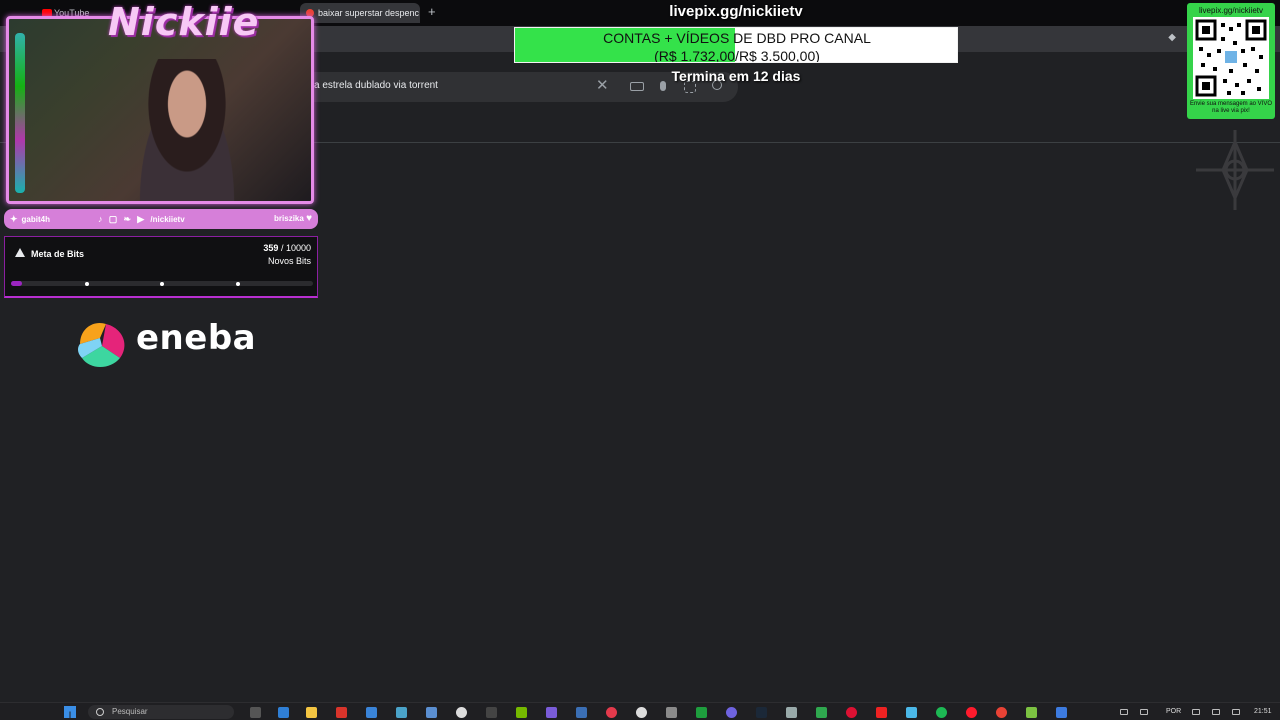 The height and width of the screenshot is (720, 1280). What do you see at coordinates (100, 219) in the screenshot?
I see `tiktok-icon: ♪` at bounding box center [100, 219].